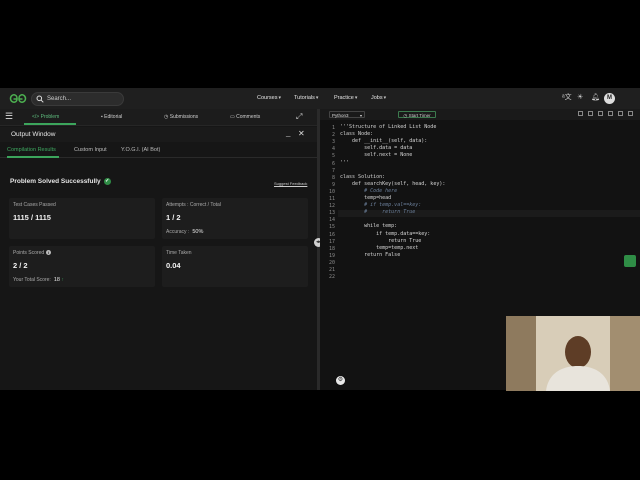 The image size is (640, 480). Describe the element at coordinates (480, 114) in the screenshot. I see `editor-toolbar: Python3 ▾ ◷ Start Timer` at that location.